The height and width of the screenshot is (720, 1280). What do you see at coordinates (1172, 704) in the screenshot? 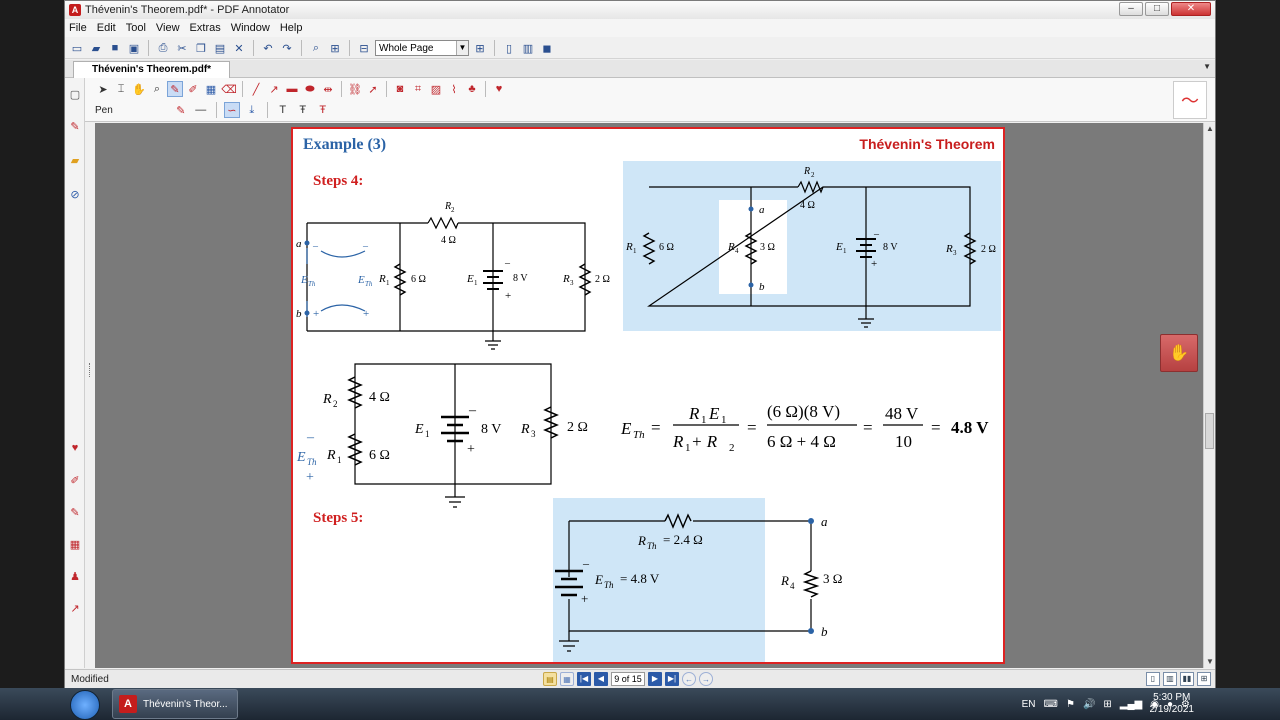
I see `system-clock: 5:30 PM 2/19/2021` at bounding box center [1172, 704].